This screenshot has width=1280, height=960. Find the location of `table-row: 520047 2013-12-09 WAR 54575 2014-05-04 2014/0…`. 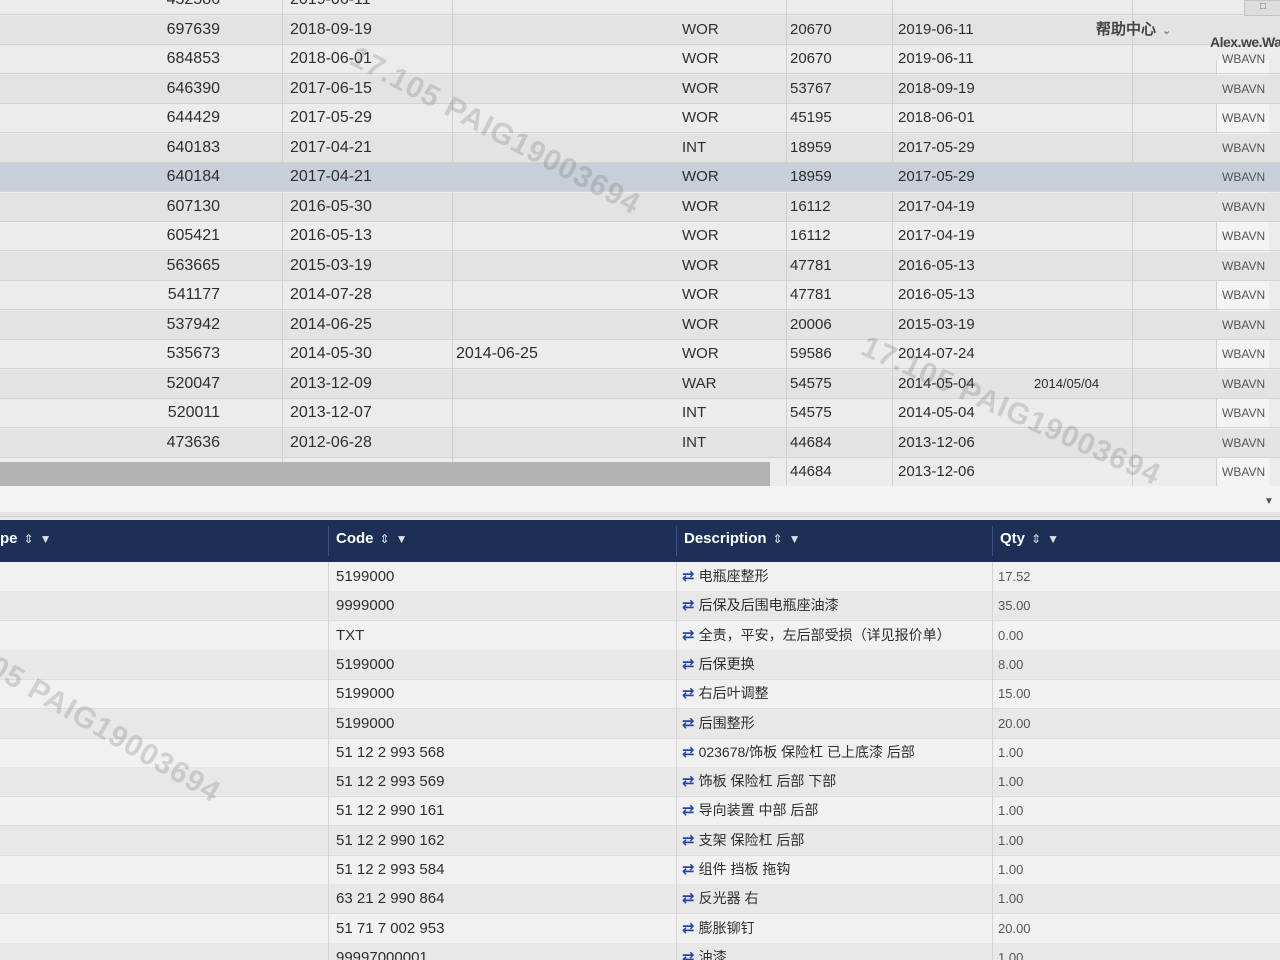

table-row: 520047 2013-12-09 WAR 54575 2014-05-04 2014/0… is located at coordinates (640, 384).